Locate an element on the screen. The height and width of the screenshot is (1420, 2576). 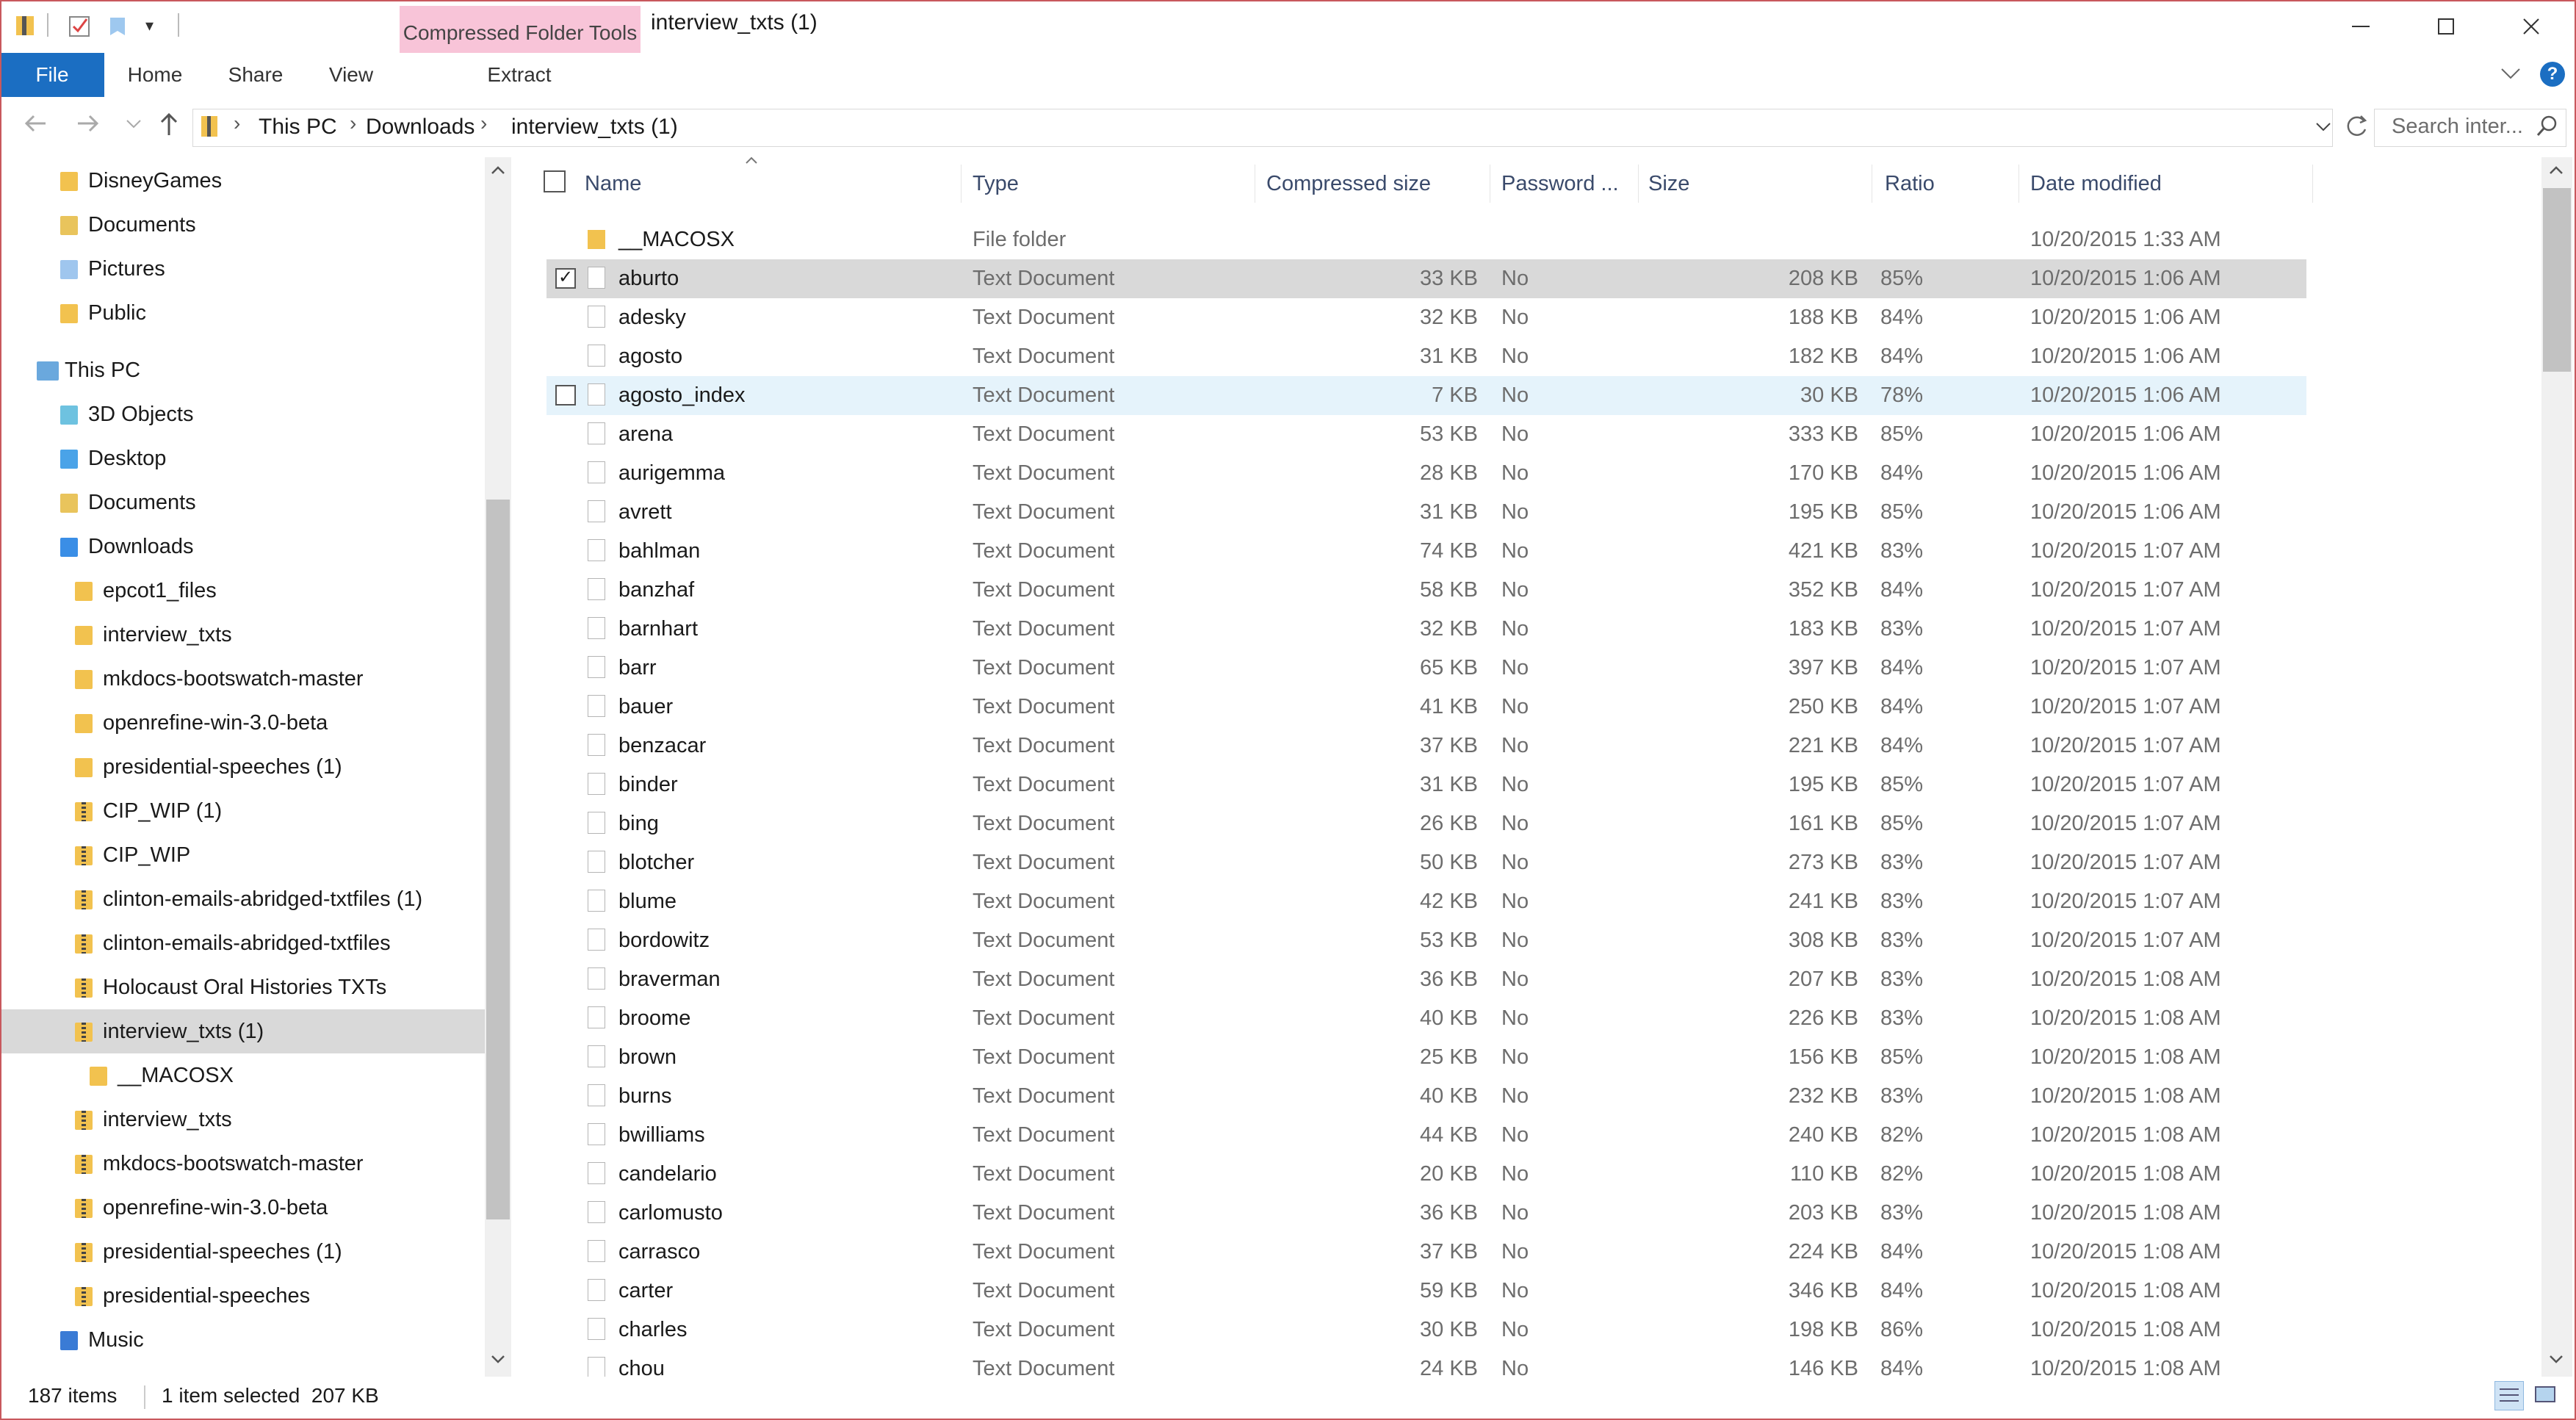
minimize-button is located at coordinates (2360, 26).